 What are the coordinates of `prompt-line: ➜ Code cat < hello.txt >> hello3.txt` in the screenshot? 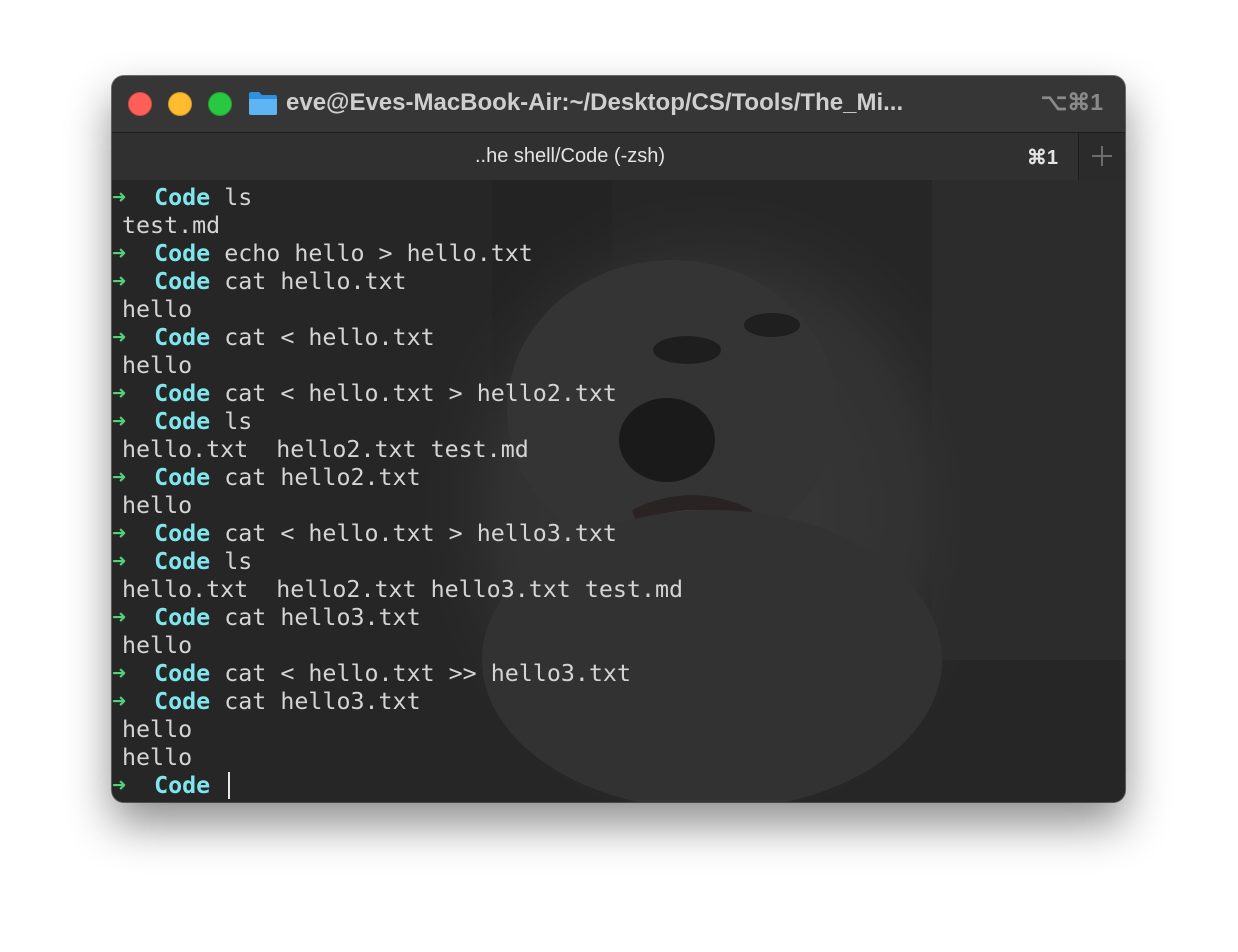 It's located at (618, 674).